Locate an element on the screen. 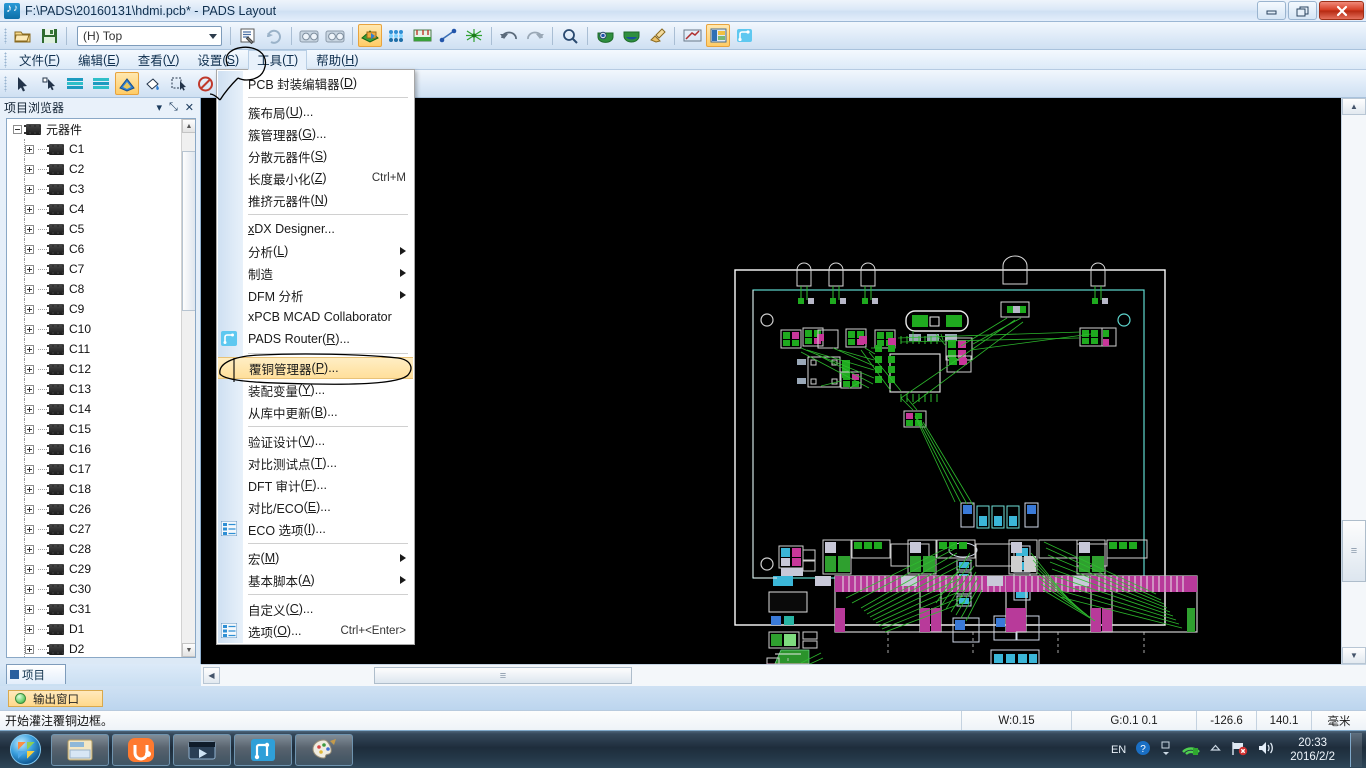  plane-layers-icon is located at coordinates (370, 35).